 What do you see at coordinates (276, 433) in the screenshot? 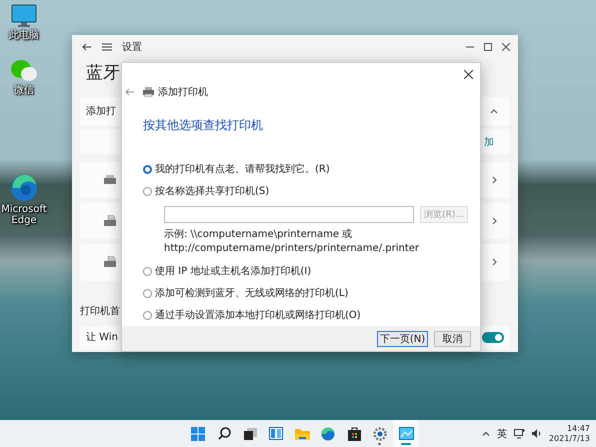
I see `widgets-icon` at bounding box center [276, 433].